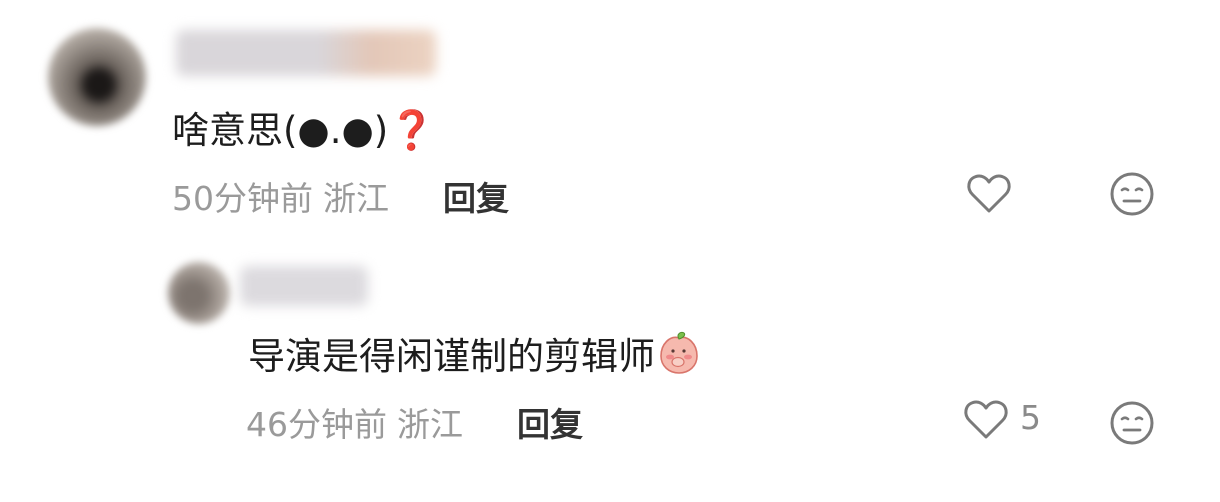 The image size is (1220, 502). What do you see at coordinates (242, 198) in the screenshot?
I see `comment-time: 50分钟前` at bounding box center [242, 198].